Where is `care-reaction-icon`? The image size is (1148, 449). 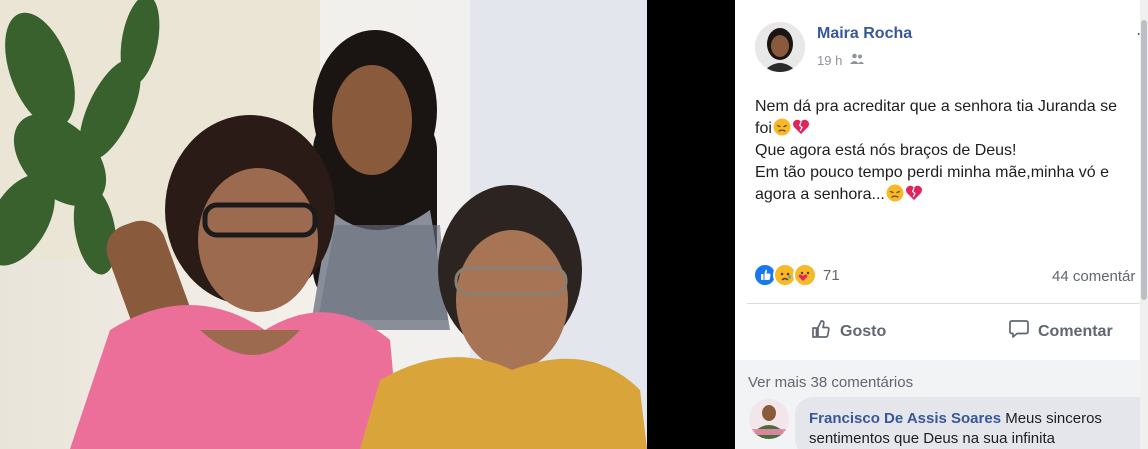
care-reaction-icon is located at coordinates (805, 275).